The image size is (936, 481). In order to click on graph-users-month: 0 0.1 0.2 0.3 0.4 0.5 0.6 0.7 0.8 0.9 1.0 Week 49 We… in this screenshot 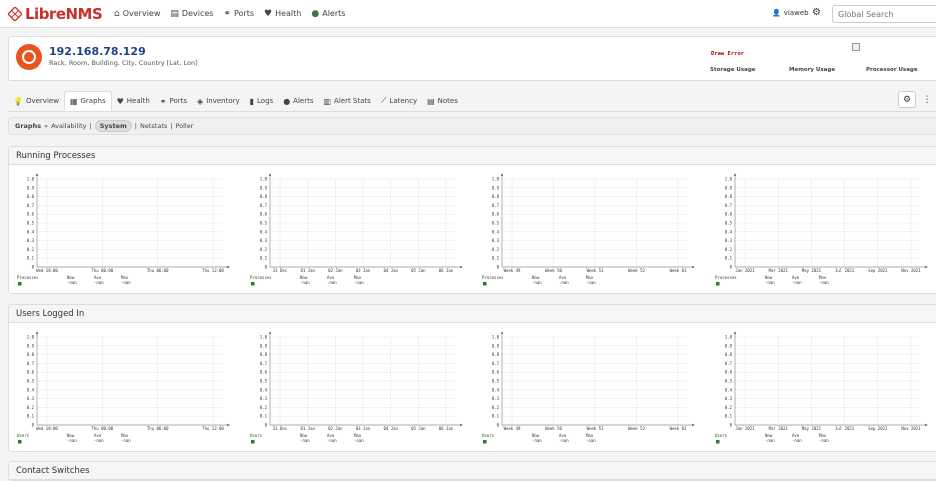, I will do `click(587, 387)`.